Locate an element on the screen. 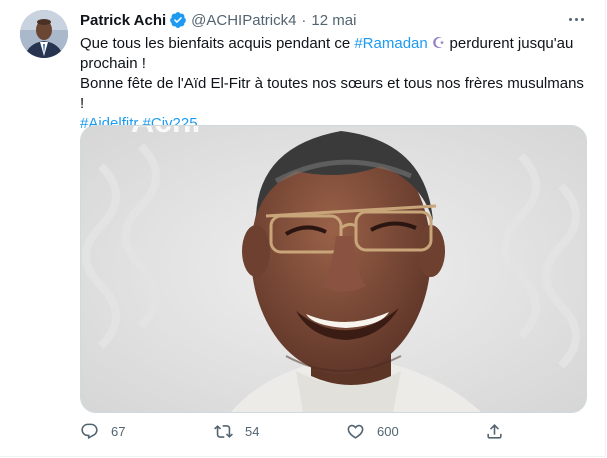 Image resolution: width=607 pixels, height=458 pixels. author-avatar is located at coordinates (44, 34).